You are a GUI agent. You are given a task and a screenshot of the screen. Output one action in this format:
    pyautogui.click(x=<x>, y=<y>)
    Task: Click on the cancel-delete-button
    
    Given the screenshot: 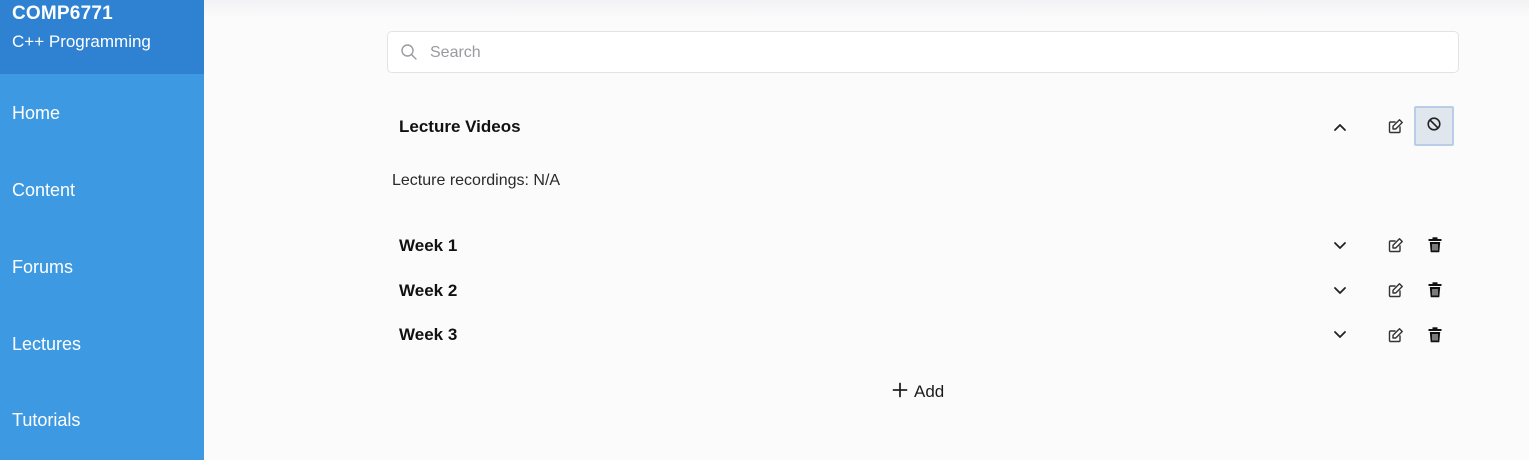 What is the action you would take?
    pyautogui.click(x=1434, y=126)
    